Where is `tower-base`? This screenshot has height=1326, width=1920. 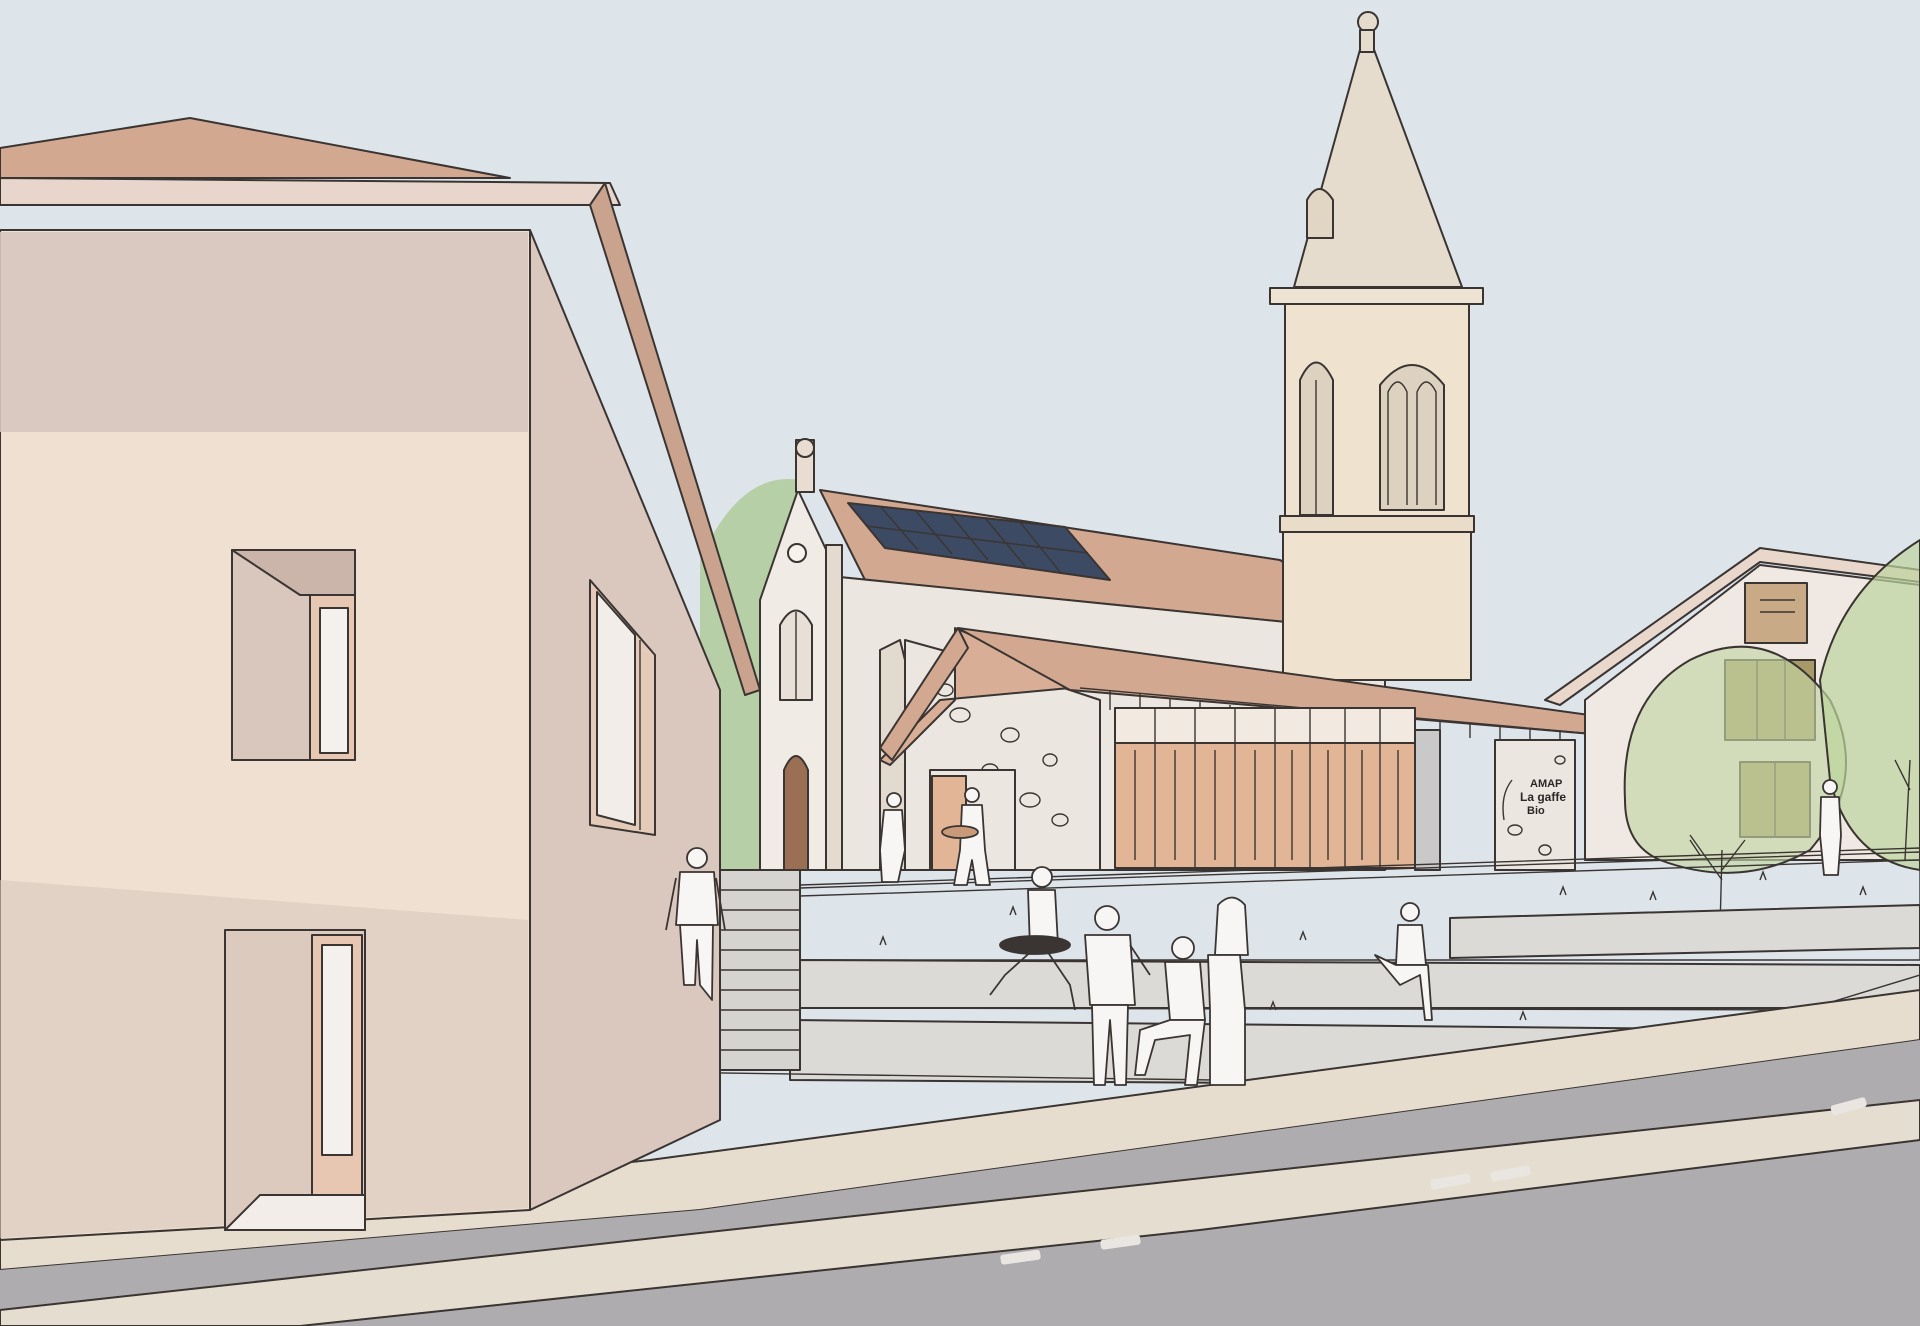
tower-base is located at coordinates (1377, 606).